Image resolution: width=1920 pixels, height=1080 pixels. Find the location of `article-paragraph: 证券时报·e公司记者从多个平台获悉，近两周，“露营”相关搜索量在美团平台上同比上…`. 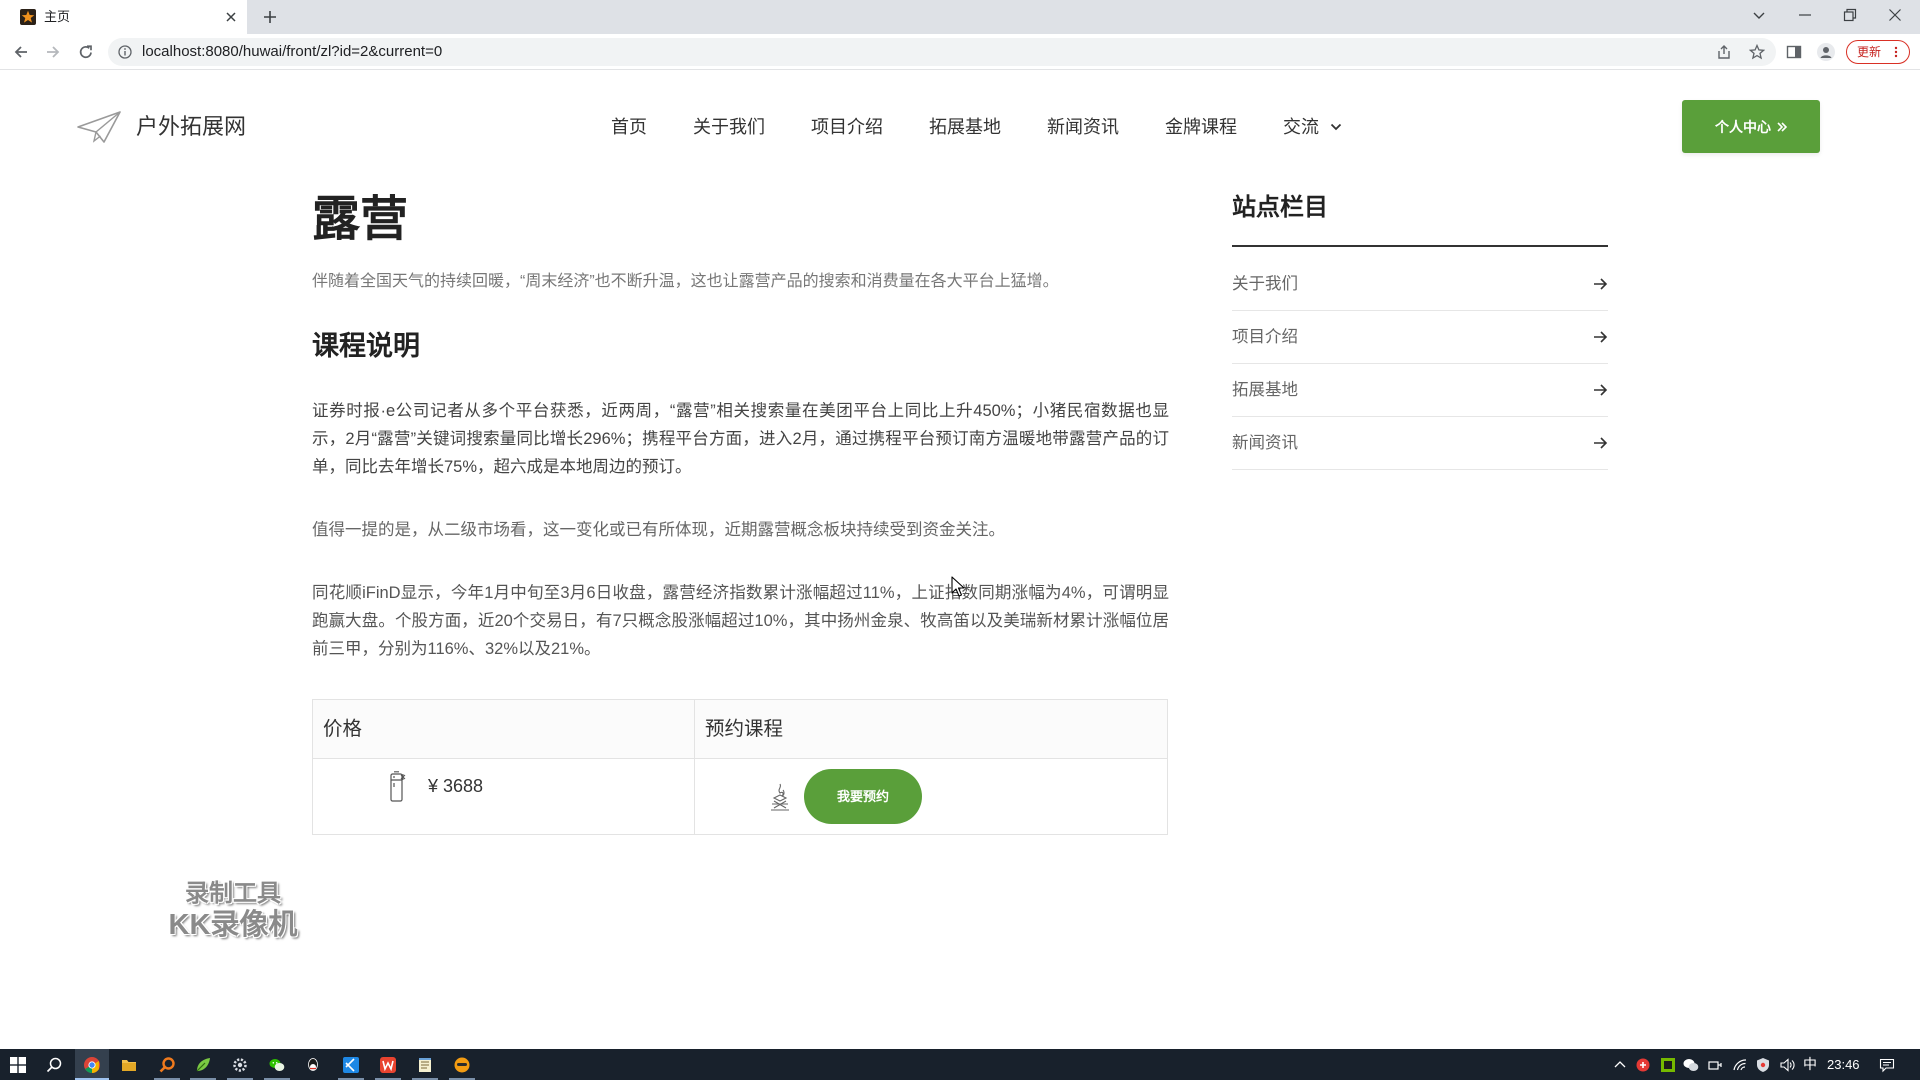

article-paragraph: 证券时报·e公司记者从多个平台获悉，近两周，“露营”相关搜索量在美团平台上同比上… is located at coordinates (740, 439).